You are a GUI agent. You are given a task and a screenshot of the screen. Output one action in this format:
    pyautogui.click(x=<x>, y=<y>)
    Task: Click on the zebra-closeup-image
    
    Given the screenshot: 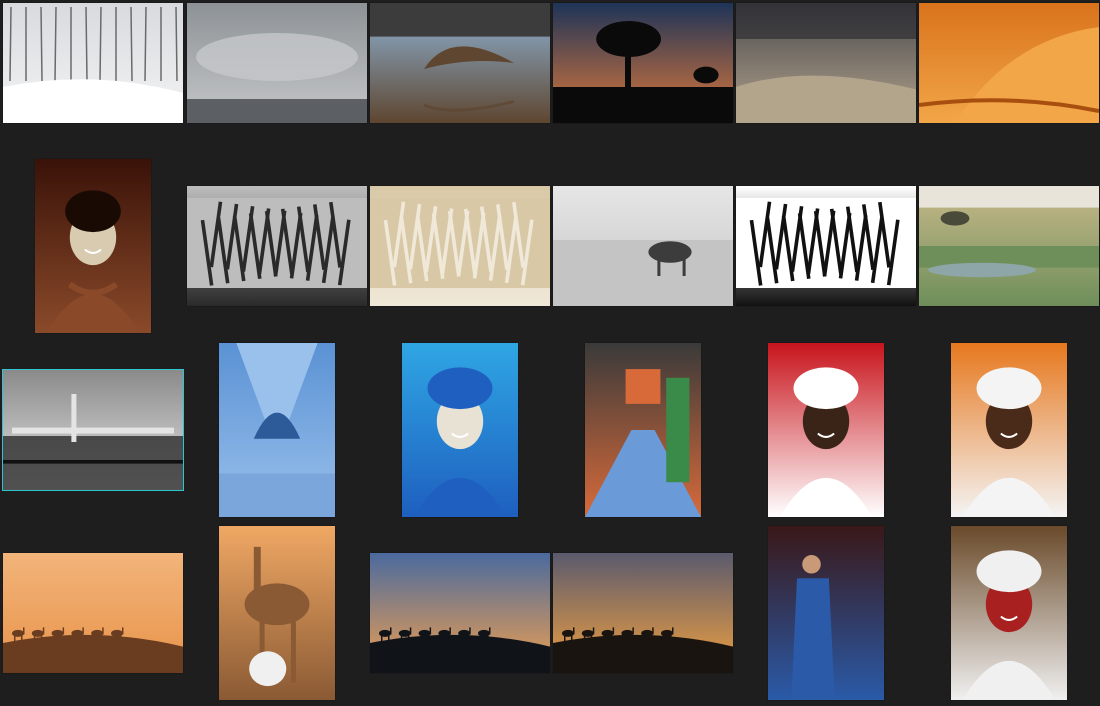 What is the action you would take?
    pyautogui.click(x=825, y=246)
    